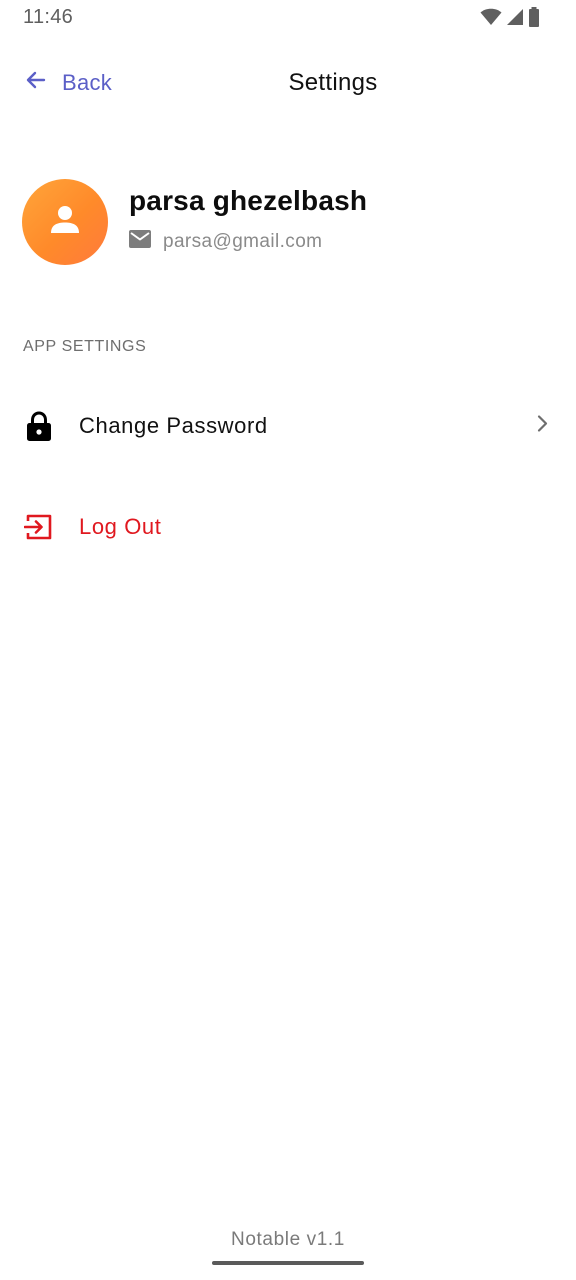 The height and width of the screenshot is (1280, 576). I want to click on logout-label: Log Out, so click(120, 526).